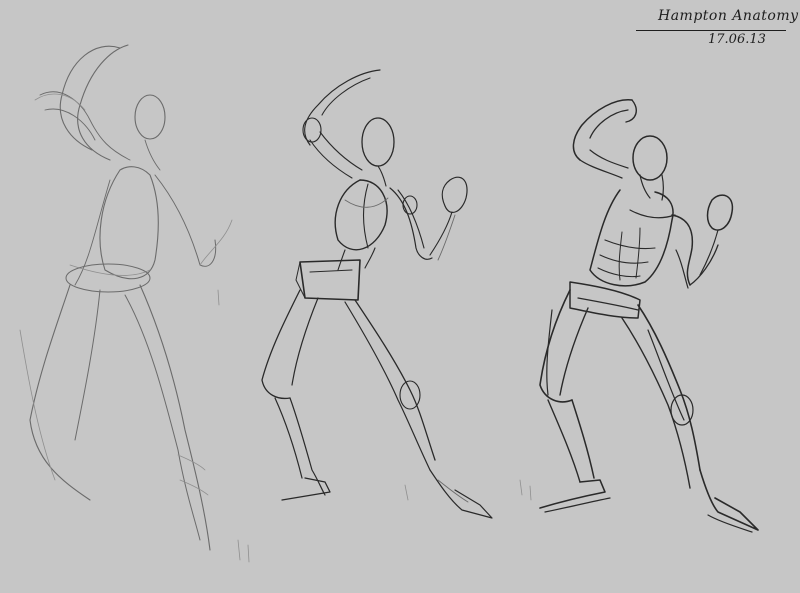  What do you see at coordinates (728, 16) in the screenshot?
I see `caption-title: Hampton Anatomy` at bounding box center [728, 16].